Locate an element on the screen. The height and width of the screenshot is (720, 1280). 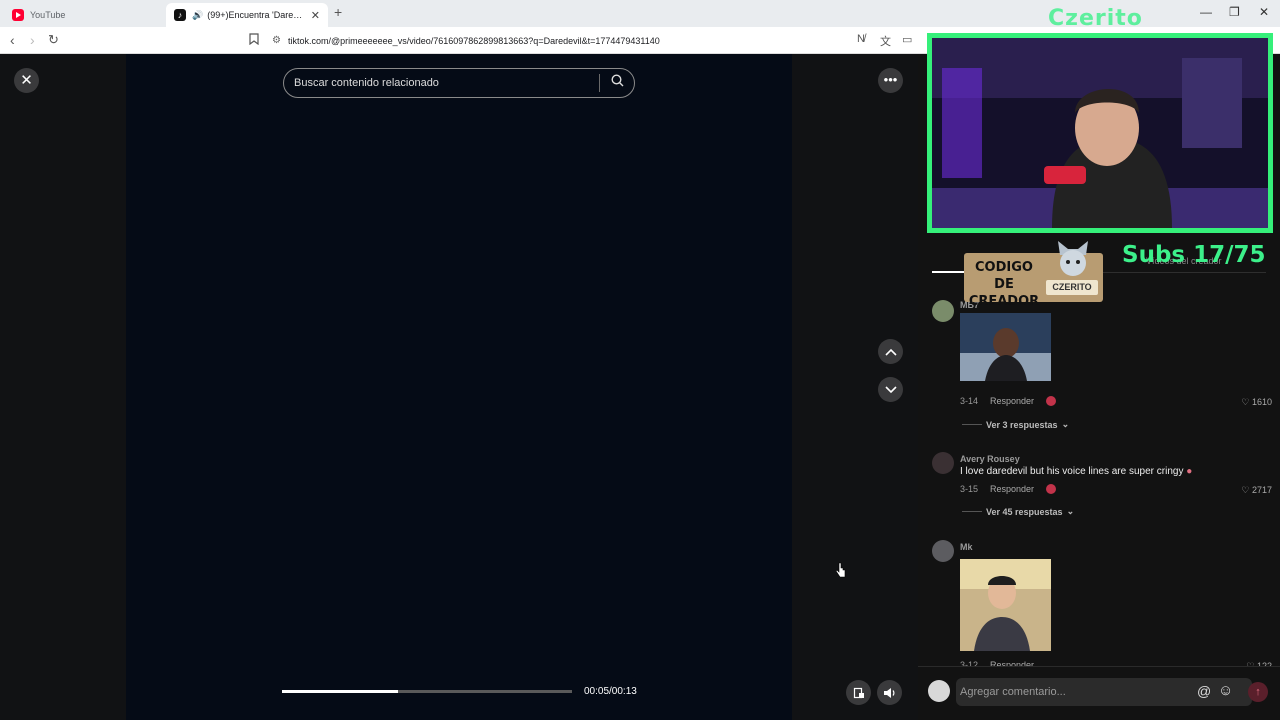
new-tab-button: + is located at coordinates (338, 12).